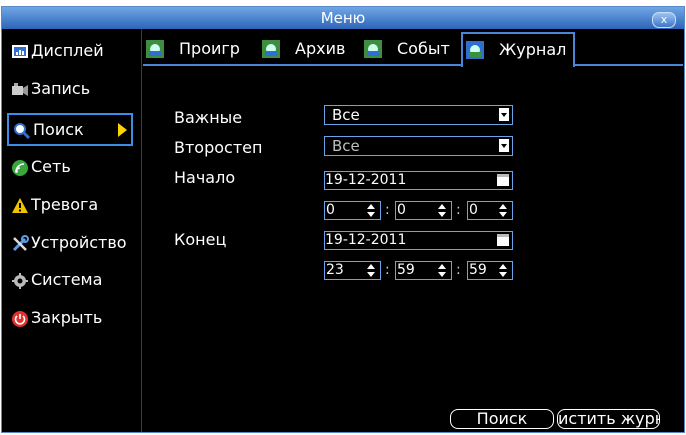  Describe the element at coordinates (271, 49) in the screenshot. I see `archive-icon` at that location.